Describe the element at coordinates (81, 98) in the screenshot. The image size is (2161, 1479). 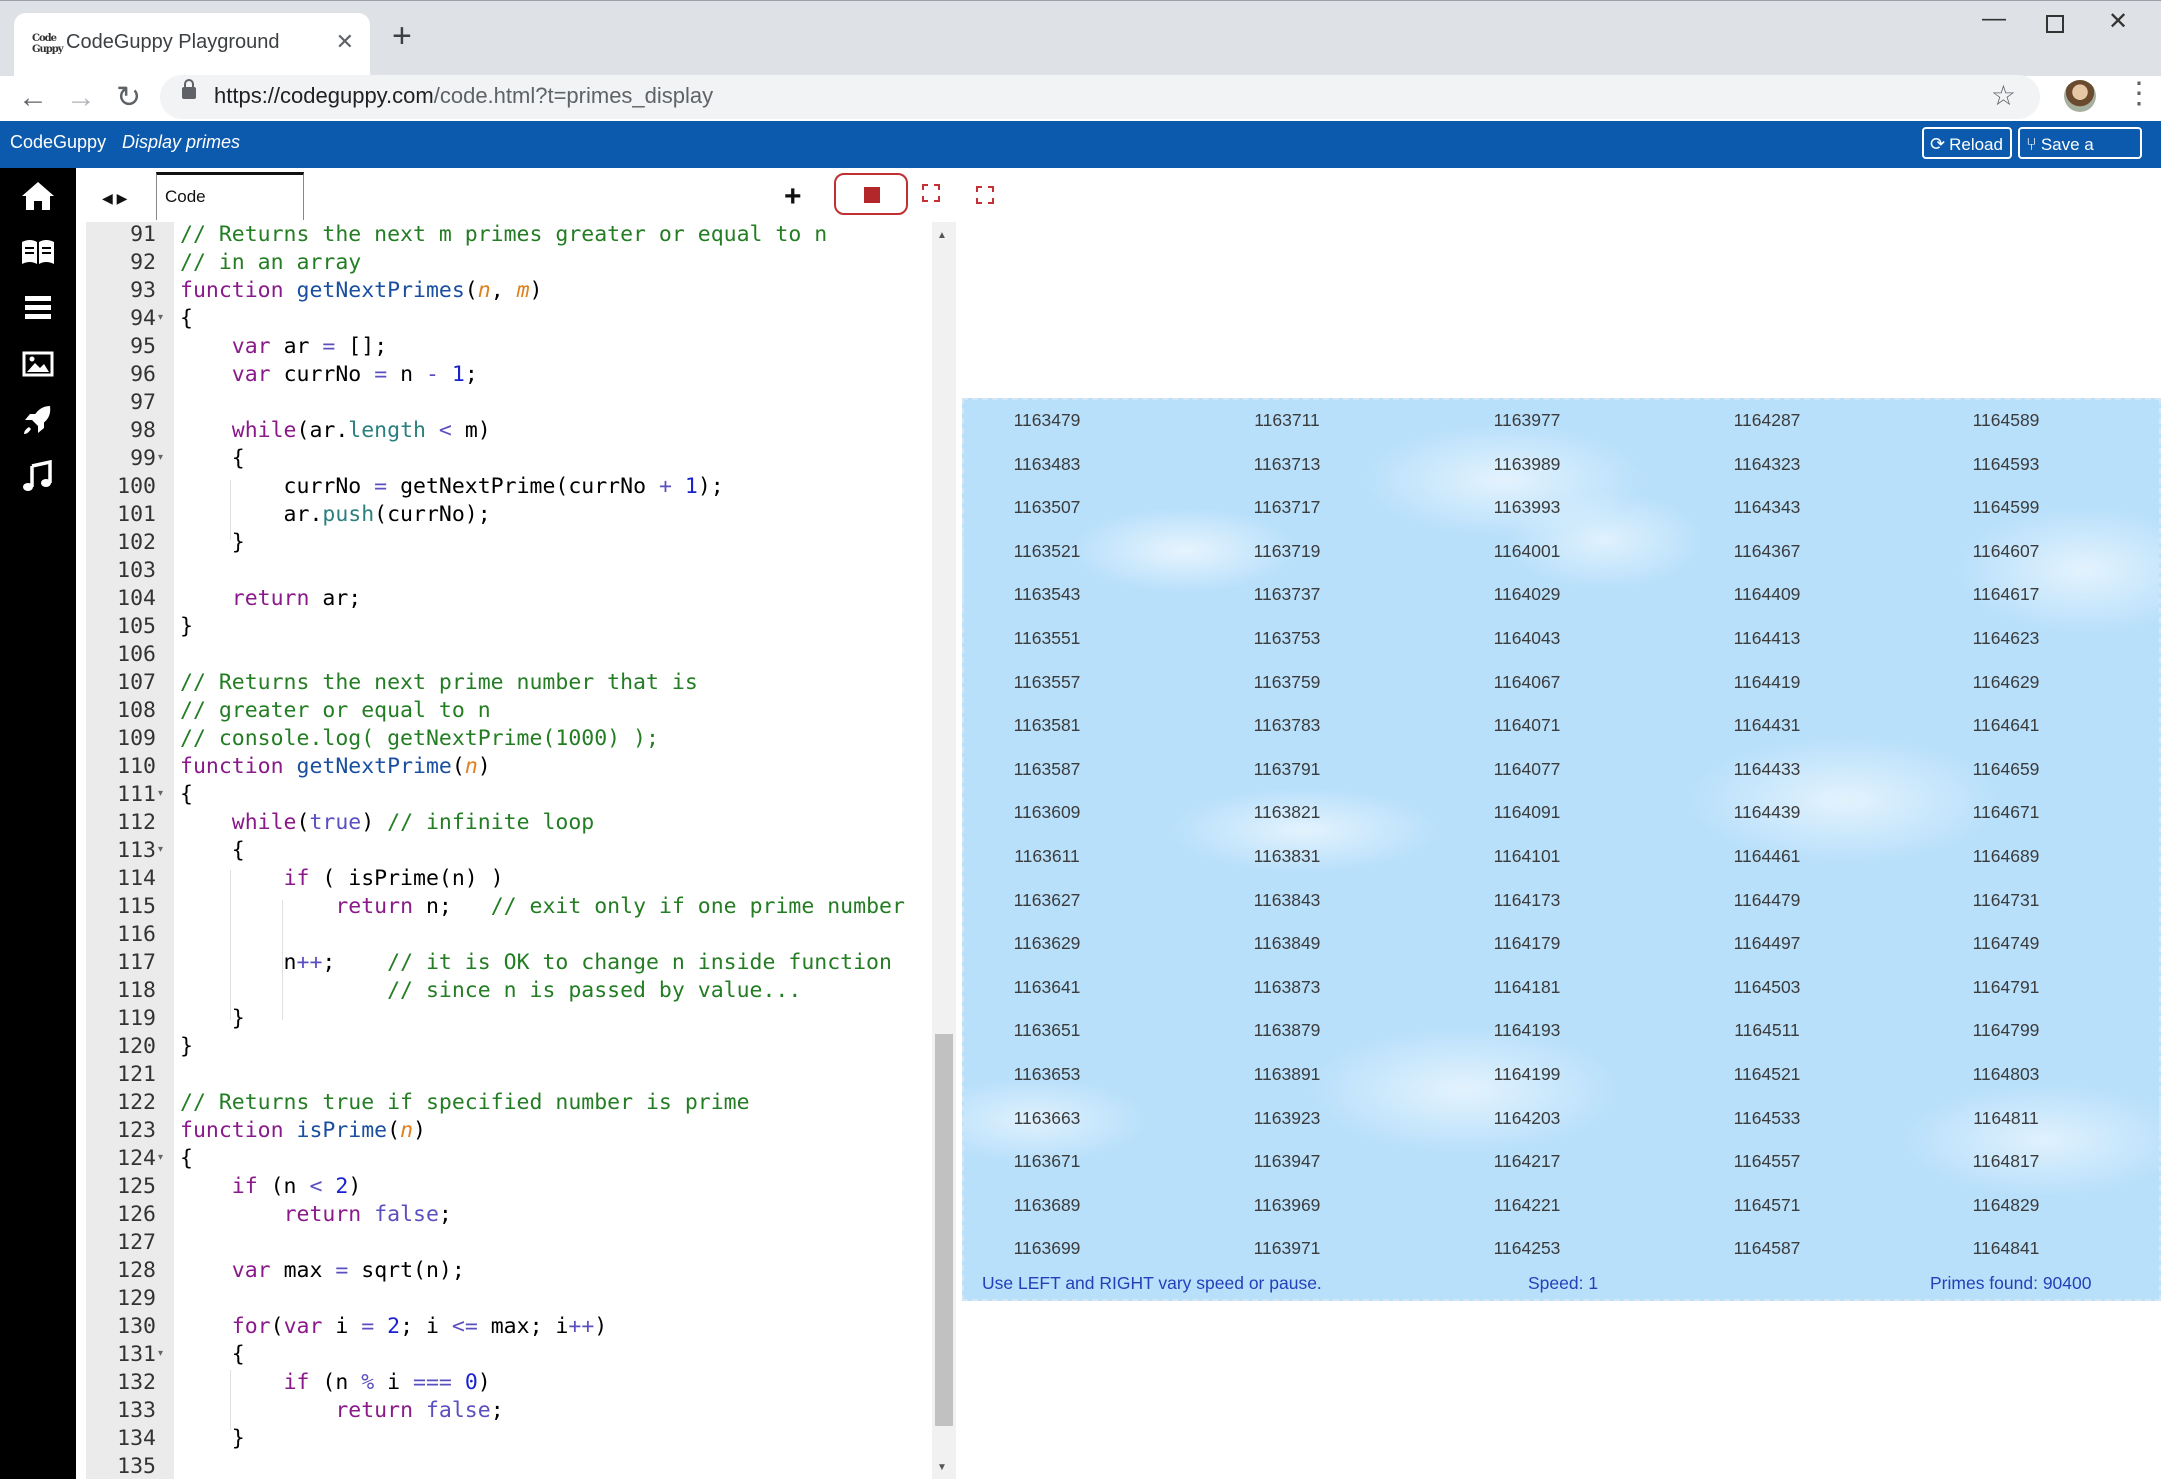
I see `forward-arrow-icon: →` at that location.